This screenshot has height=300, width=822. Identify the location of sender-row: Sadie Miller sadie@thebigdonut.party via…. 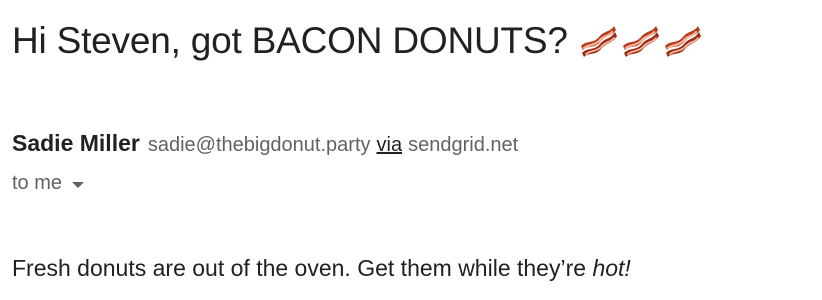
(265, 143).